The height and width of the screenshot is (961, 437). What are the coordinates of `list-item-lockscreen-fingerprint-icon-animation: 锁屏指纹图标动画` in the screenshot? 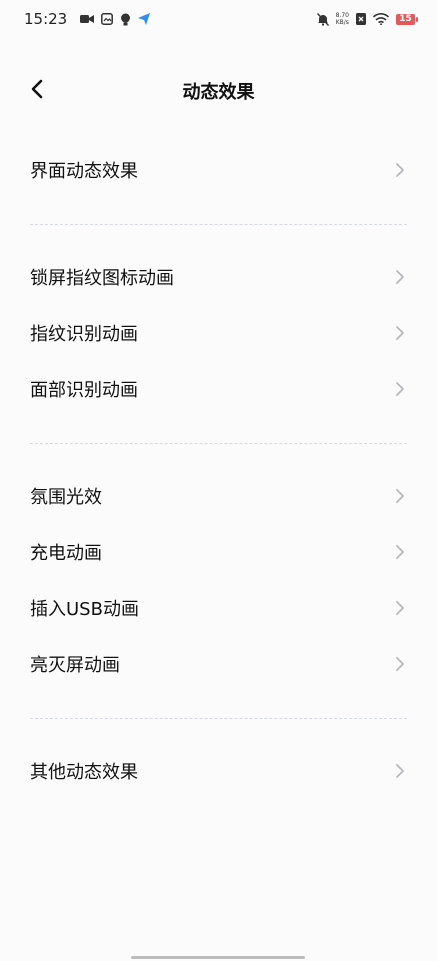 It's located at (218, 277).